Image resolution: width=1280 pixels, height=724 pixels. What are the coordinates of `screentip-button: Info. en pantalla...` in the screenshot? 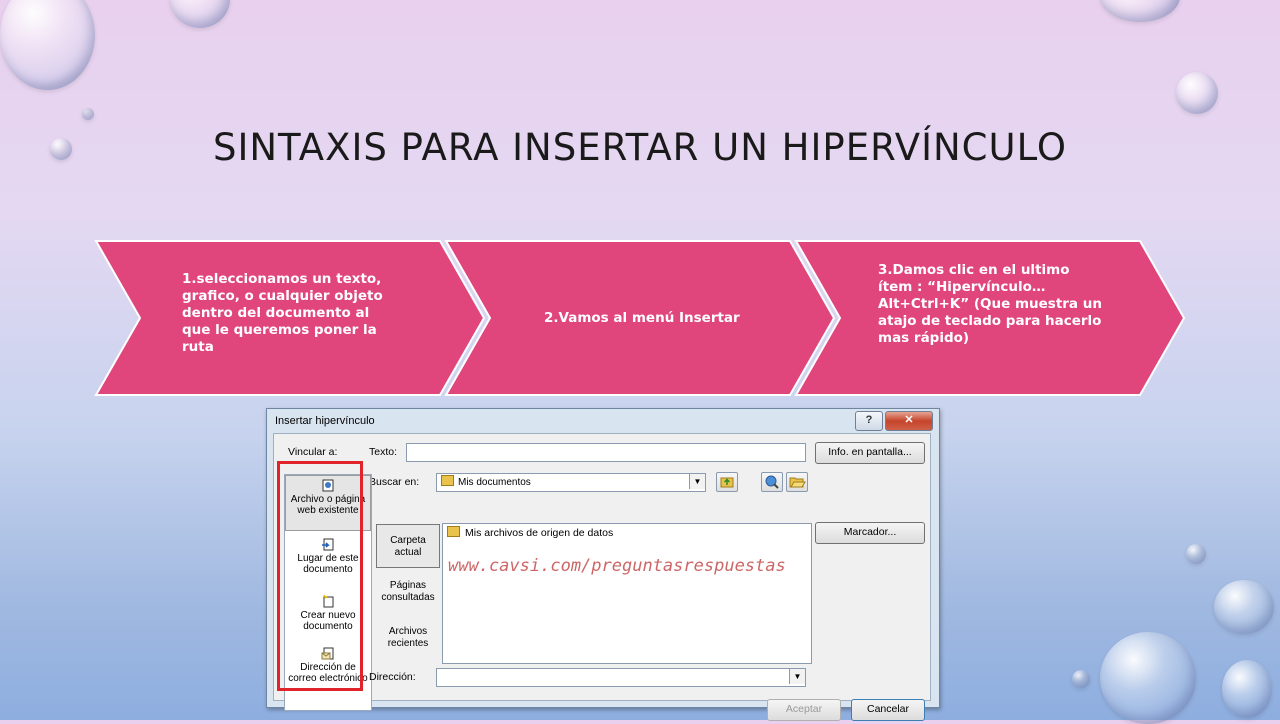 It's located at (870, 453).